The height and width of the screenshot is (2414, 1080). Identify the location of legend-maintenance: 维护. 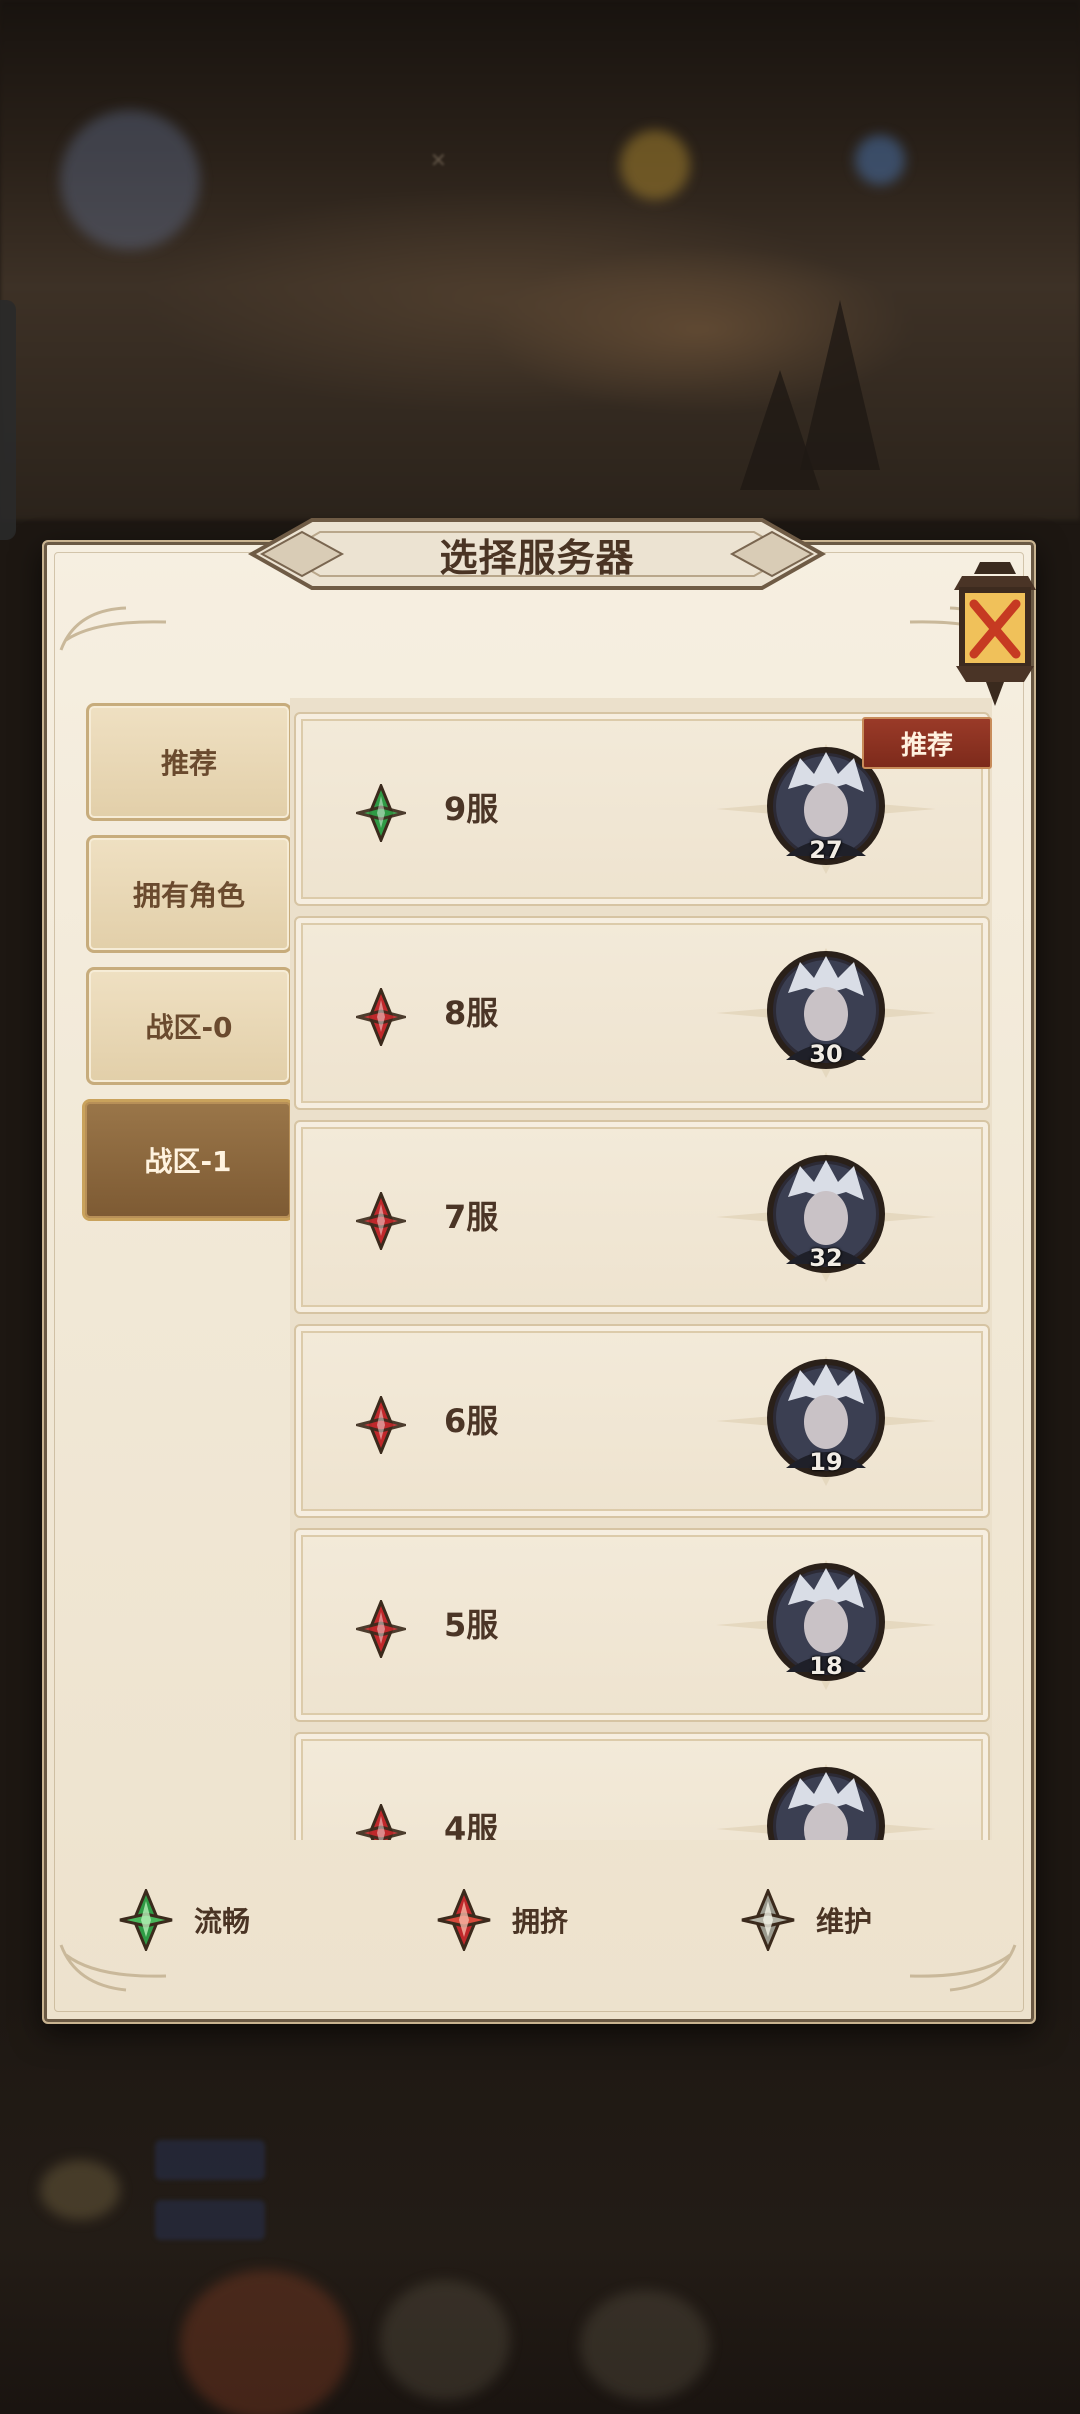
(806, 1920).